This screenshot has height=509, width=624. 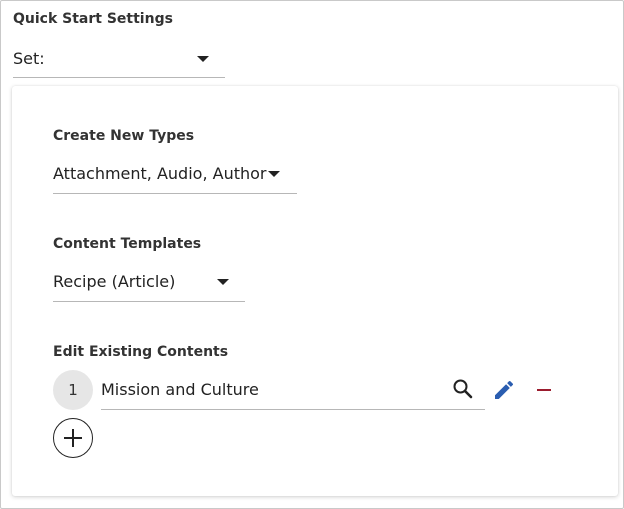 What do you see at coordinates (160, 173) in the screenshot?
I see `create-new-types-value: Attachment, Audio, Author` at bounding box center [160, 173].